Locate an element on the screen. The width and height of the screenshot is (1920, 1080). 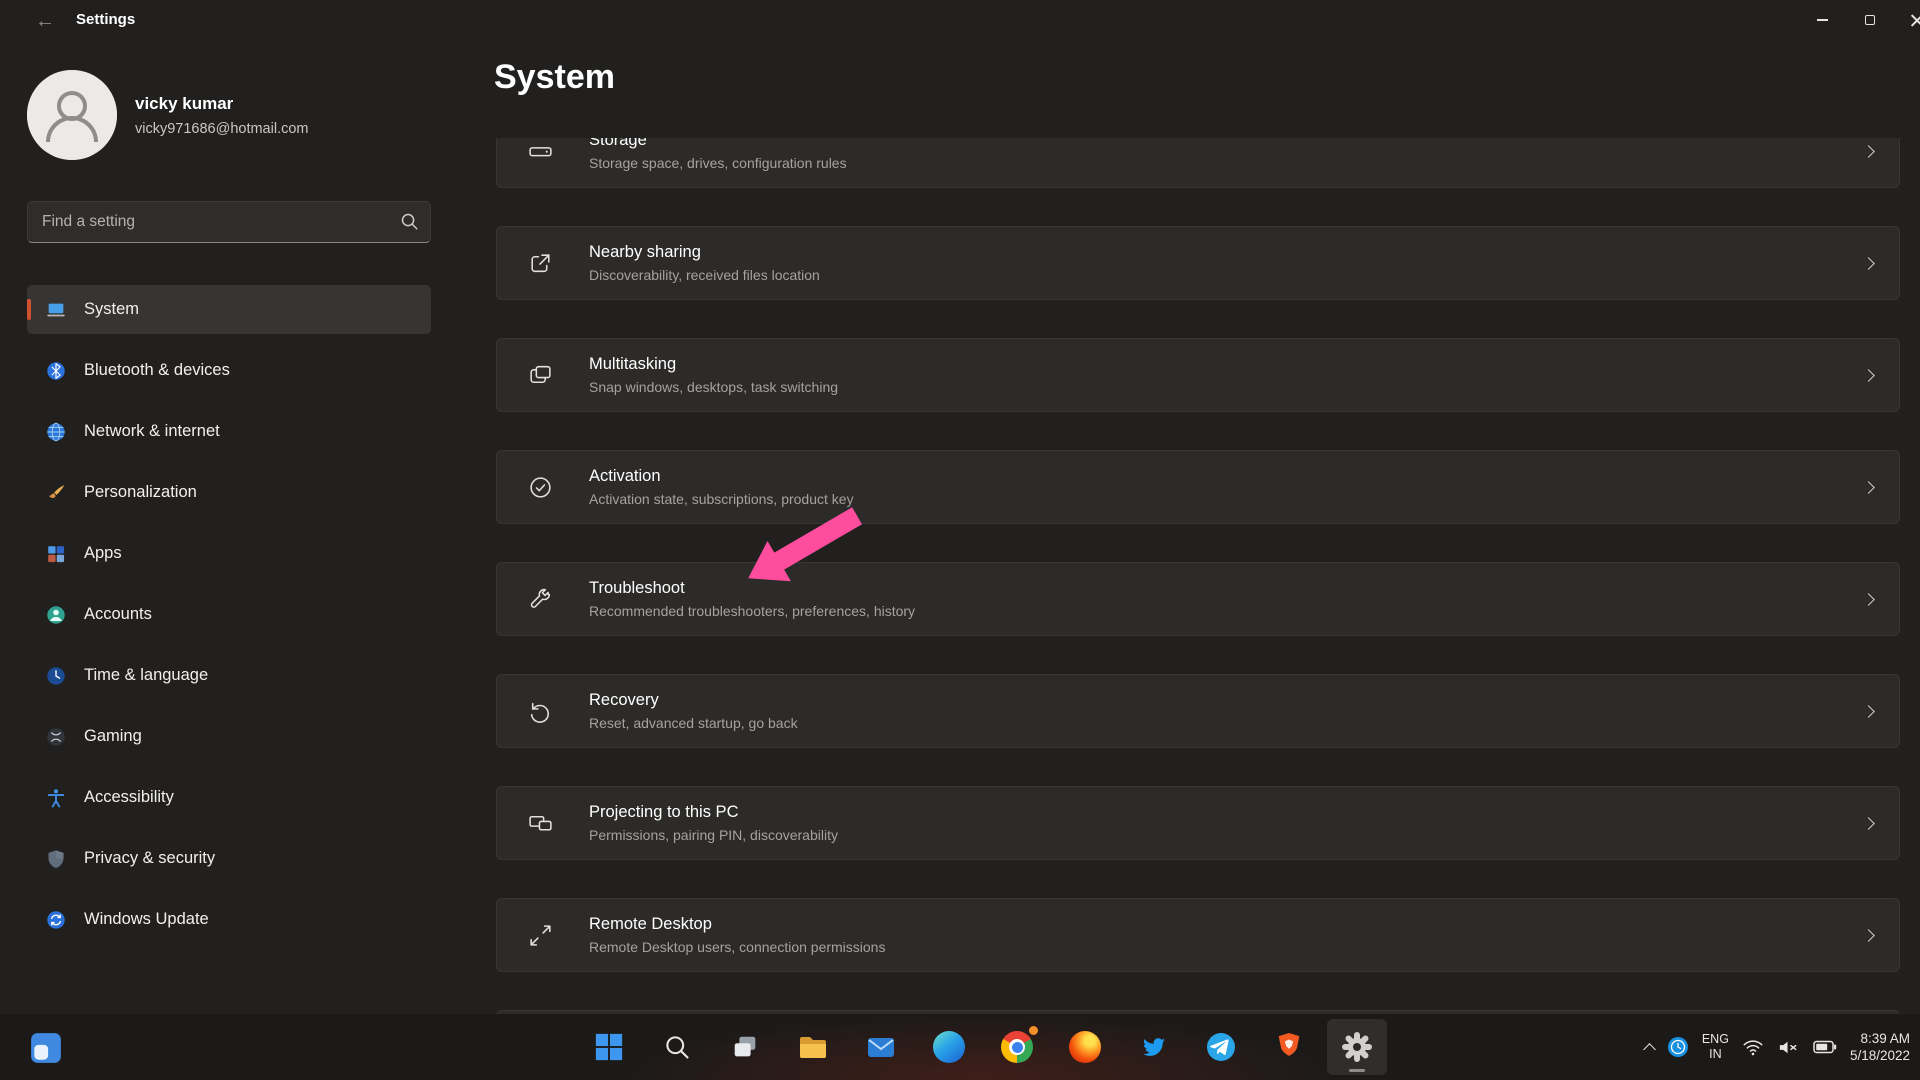
taskbar-search-button is located at coordinates (677, 1047).